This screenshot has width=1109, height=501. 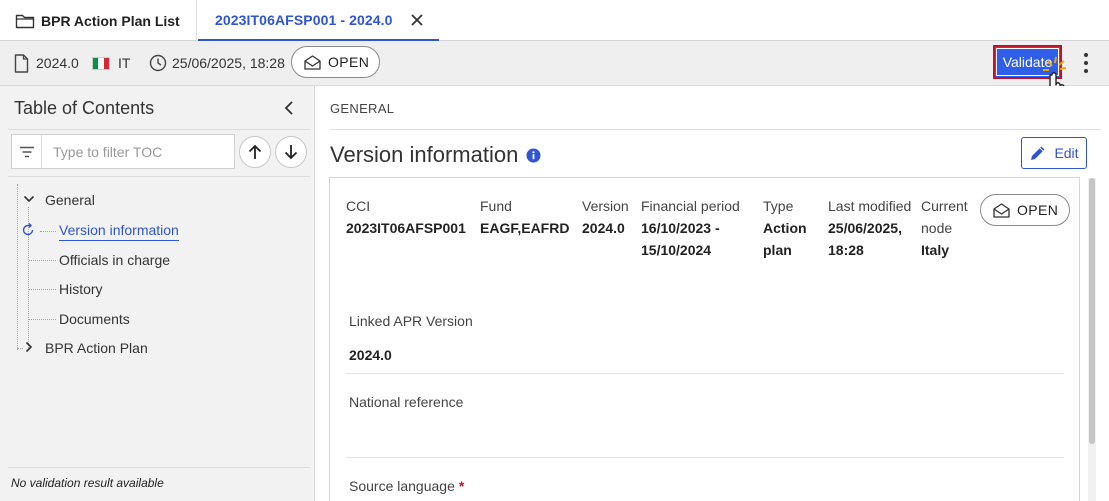 I want to click on field-current-node: Current node Italy, so click(x=944, y=228).